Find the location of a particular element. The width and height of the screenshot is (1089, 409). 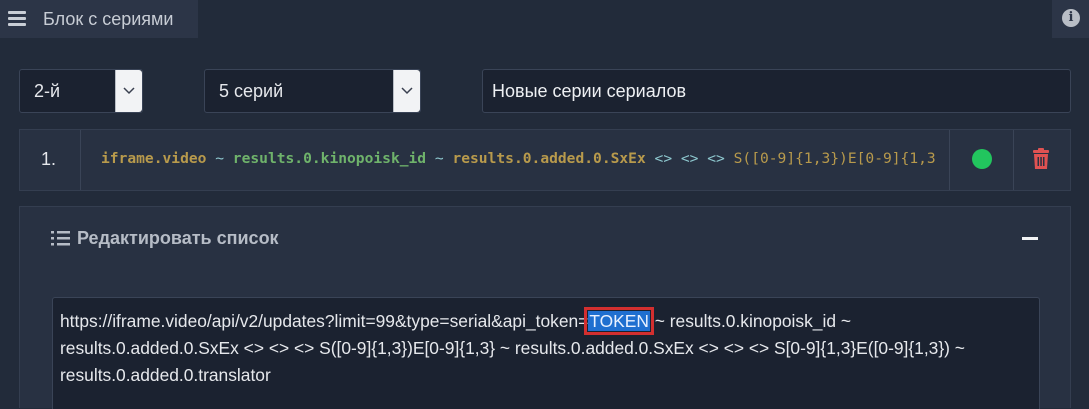

top-bar: Блок с сериями i is located at coordinates (544, 19).